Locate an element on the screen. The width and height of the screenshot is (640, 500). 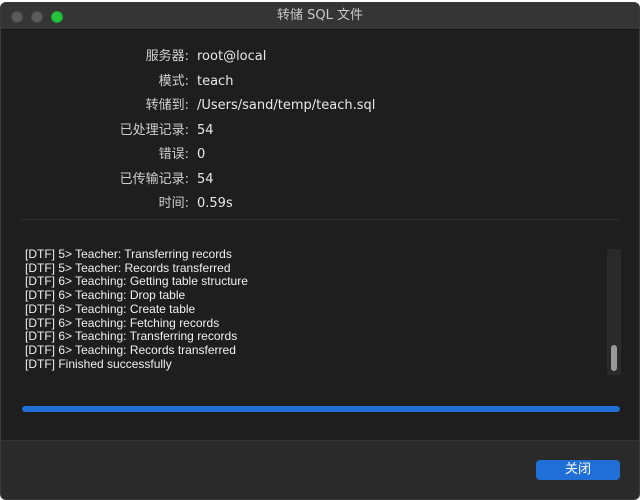
progress-bar-fill is located at coordinates (321, 409).